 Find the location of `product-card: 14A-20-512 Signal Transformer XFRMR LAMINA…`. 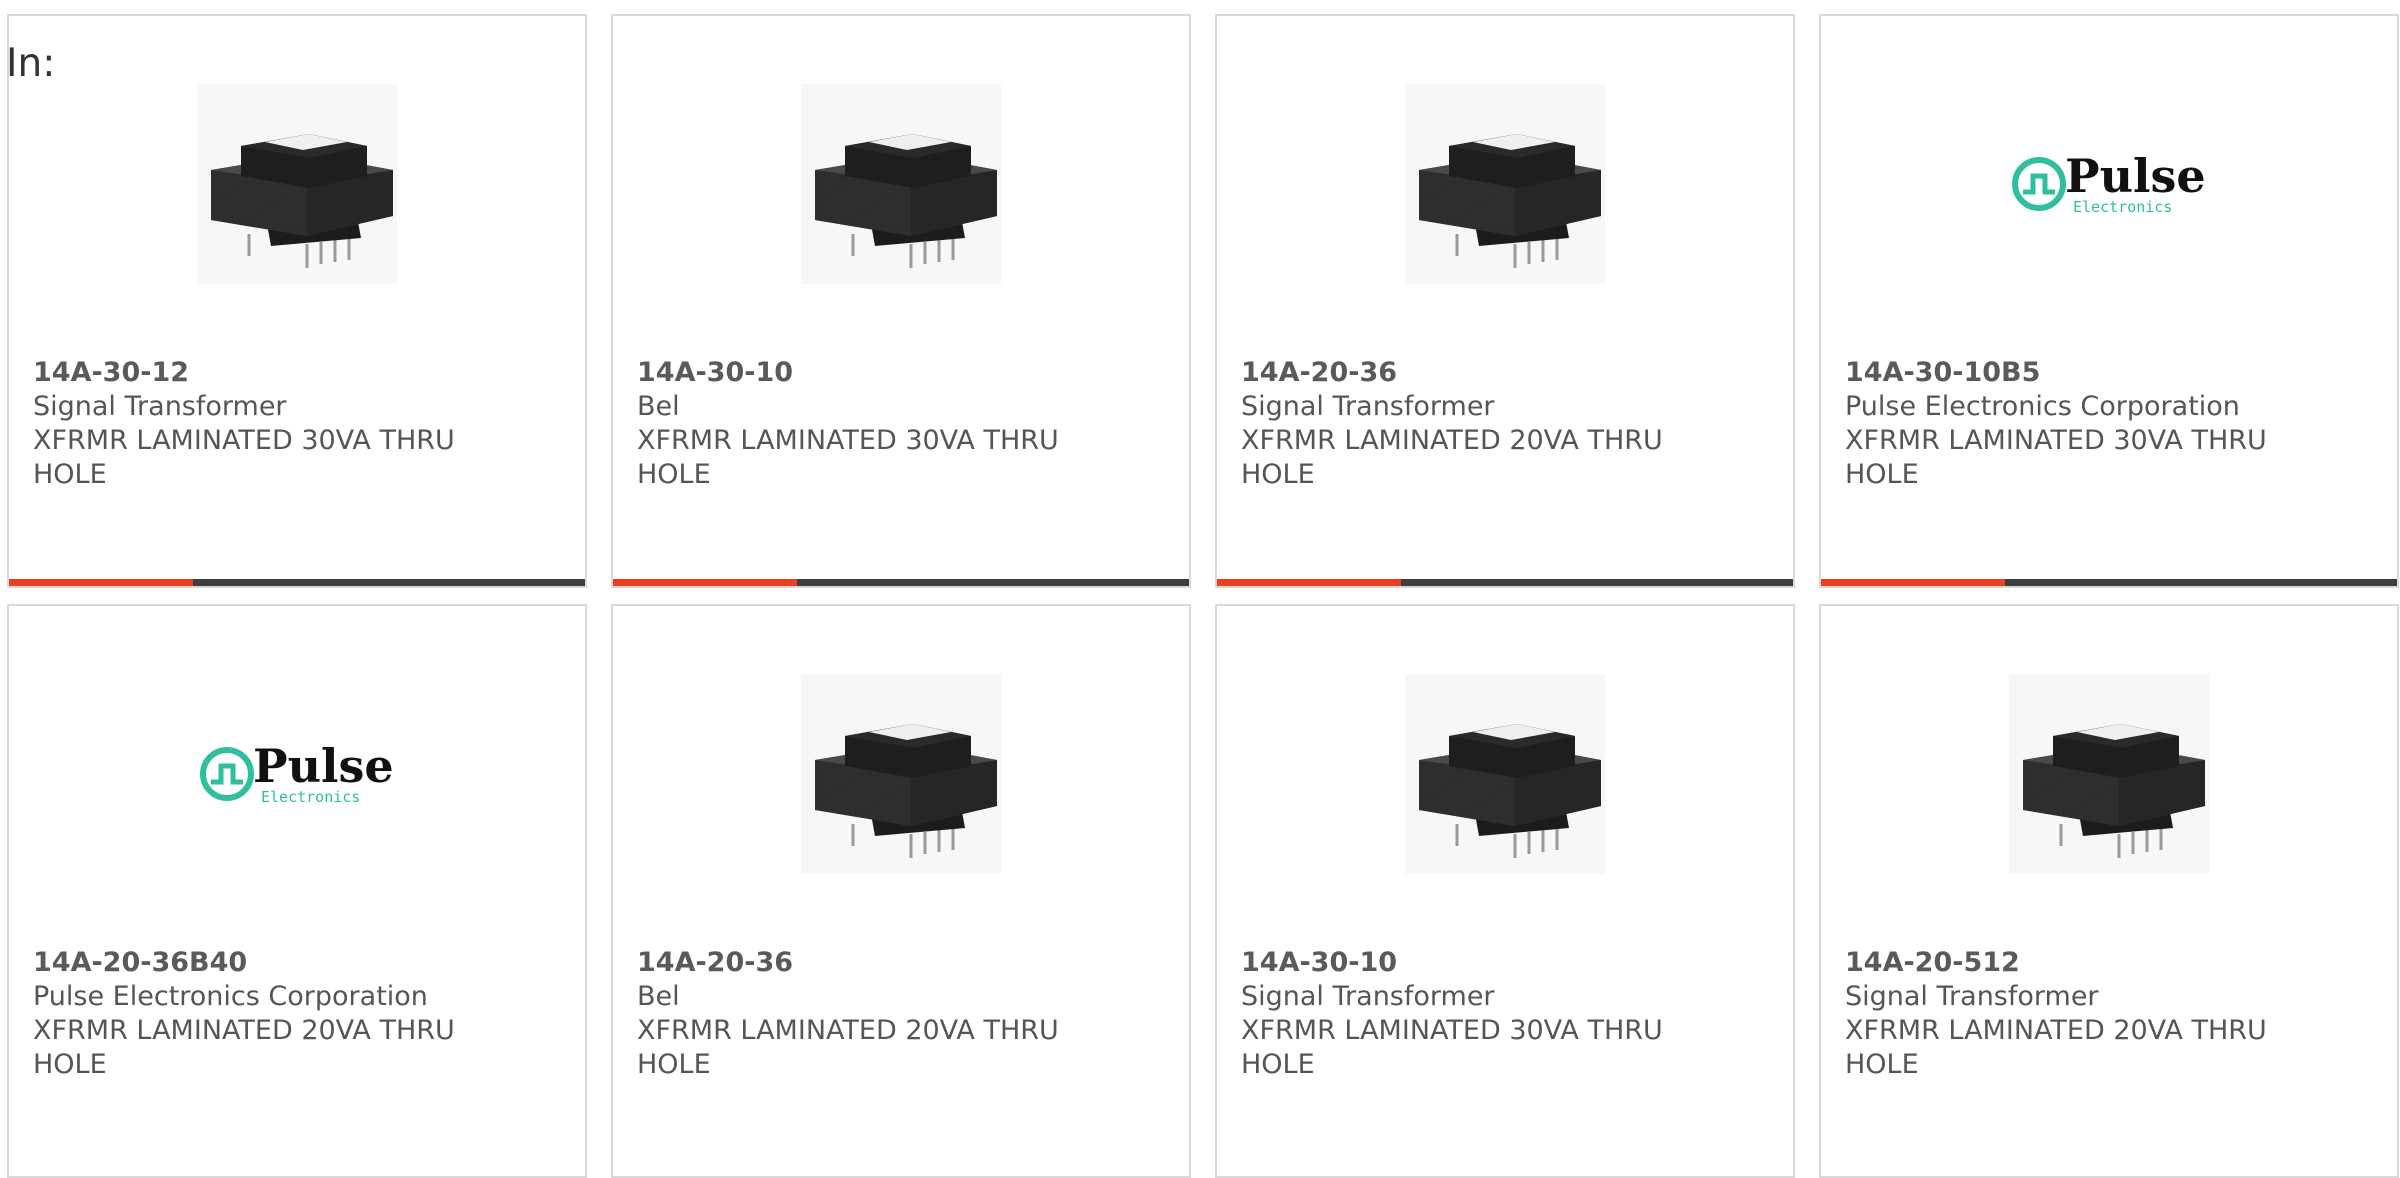

product-card: 14A-20-512 Signal Transformer XFRMR LAMINA… is located at coordinates (2109, 891).